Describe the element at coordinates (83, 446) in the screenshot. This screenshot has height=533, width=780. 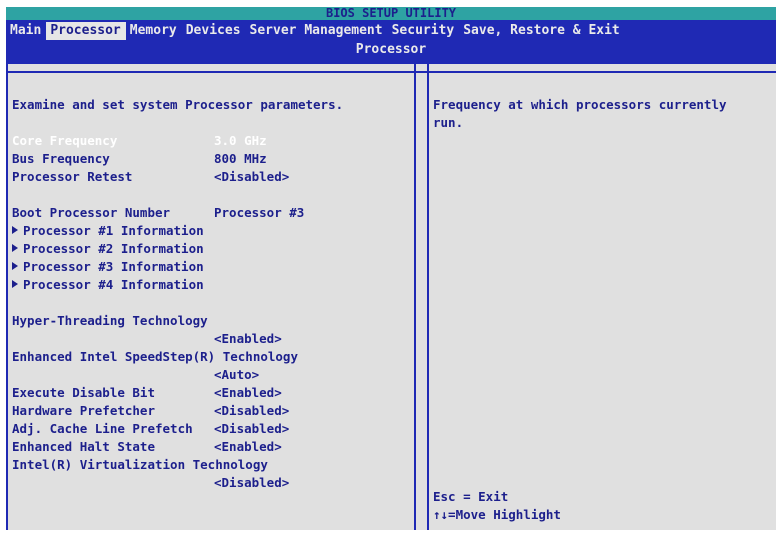
I see `setting-label: Enhanced Halt State` at that location.